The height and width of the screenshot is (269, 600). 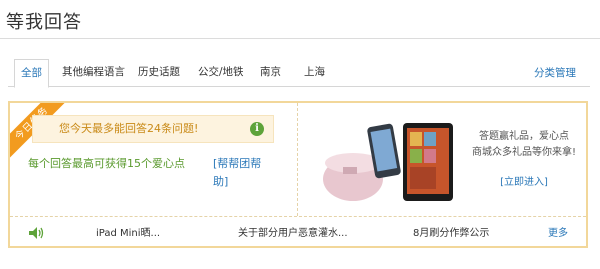 What do you see at coordinates (523, 152) in the screenshot?
I see `promo-line-2: 商城众多礼品等你来拿!` at bounding box center [523, 152].